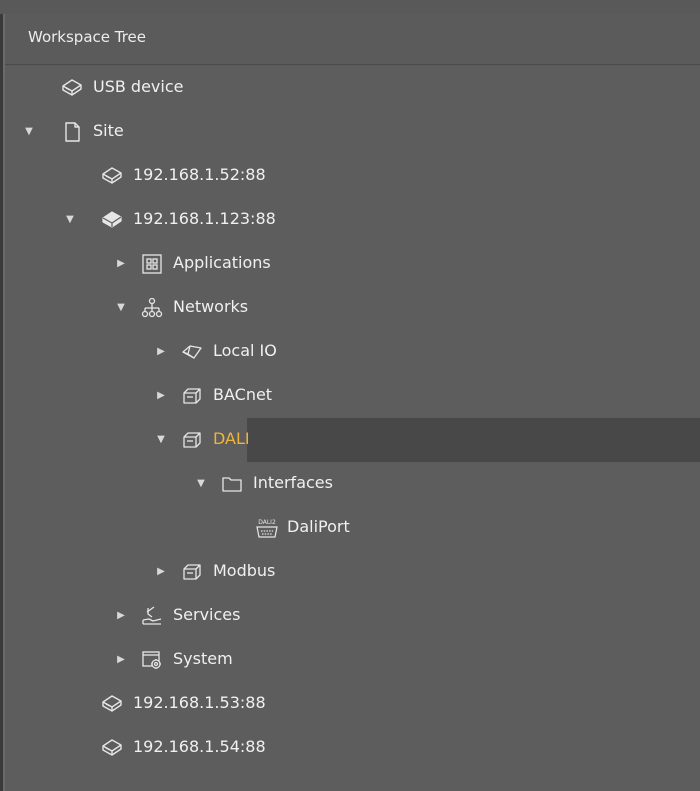 Image resolution: width=700 pixels, height=791 pixels. I want to click on tree-item-label: Site, so click(108, 130).